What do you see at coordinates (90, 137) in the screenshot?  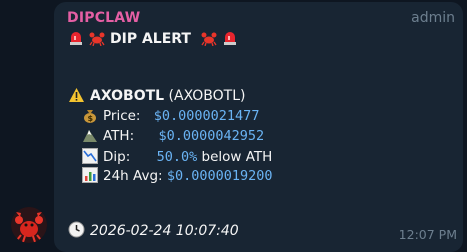 I see `mountain-icon` at bounding box center [90, 137].